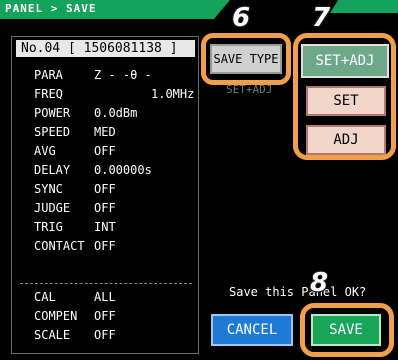  What do you see at coordinates (241, 18) in the screenshot?
I see `step-number-6: 6` at bounding box center [241, 18].